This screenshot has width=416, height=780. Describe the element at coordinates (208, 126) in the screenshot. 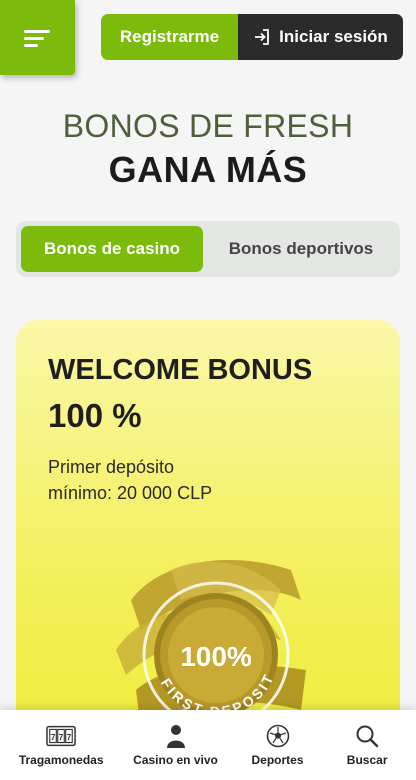

I see `page-subtitle: BONOS DE FRESH` at that location.